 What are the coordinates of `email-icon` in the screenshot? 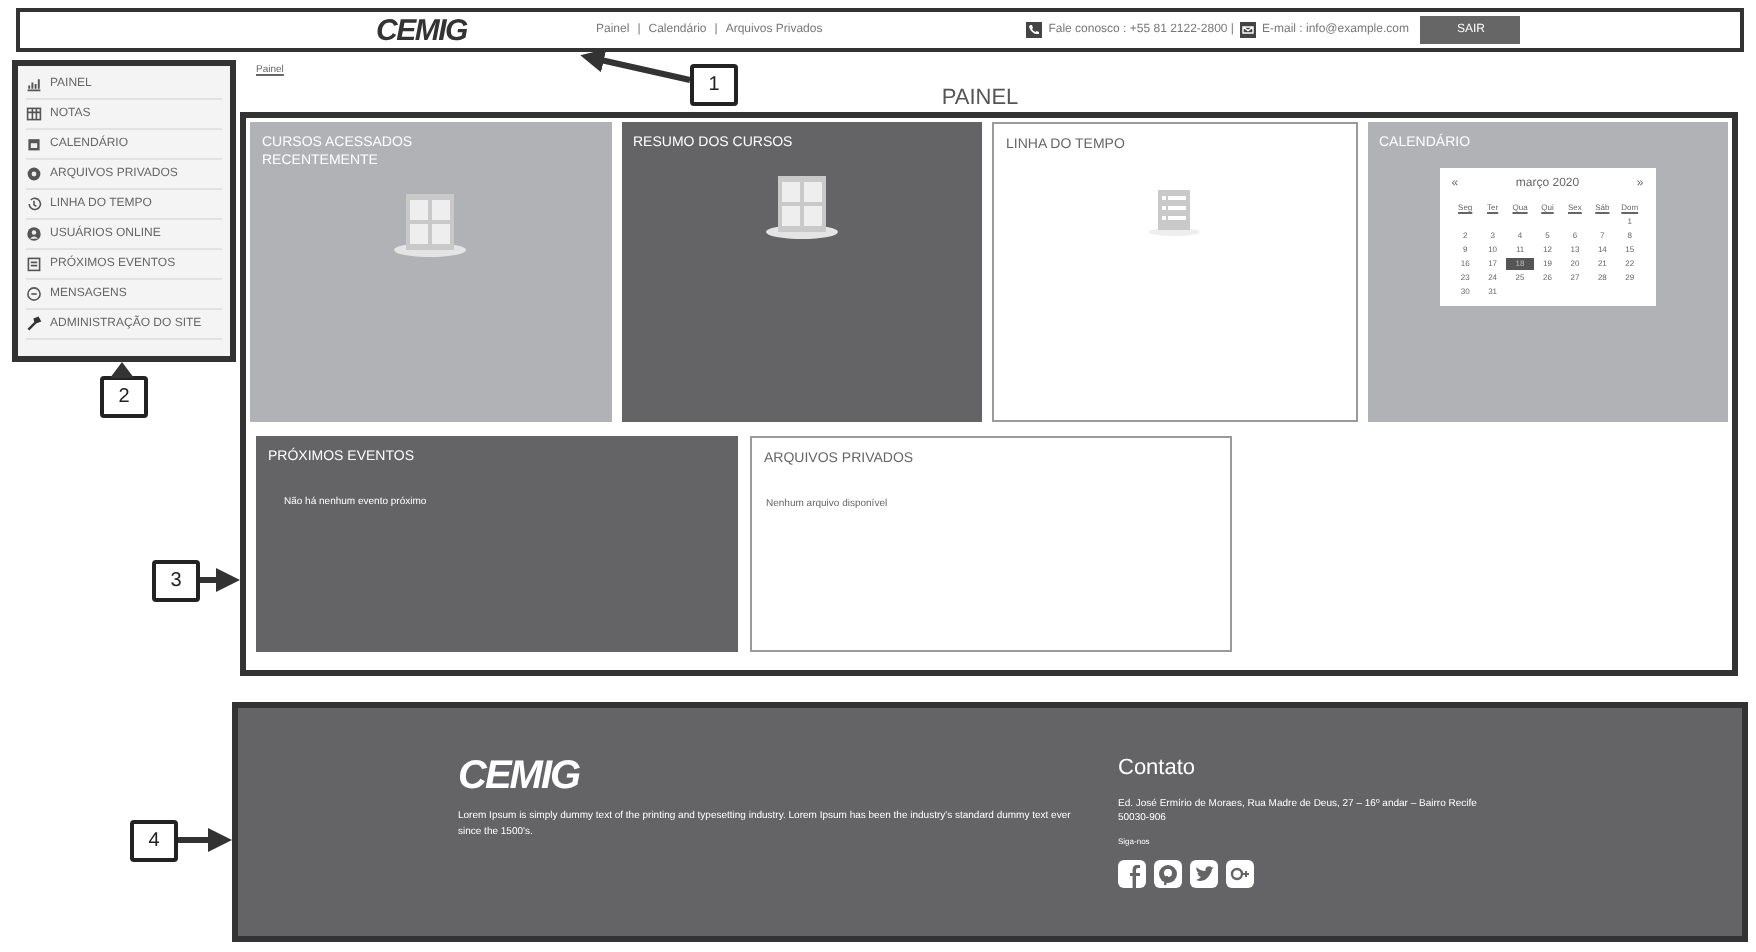 It's located at (1248, 30).